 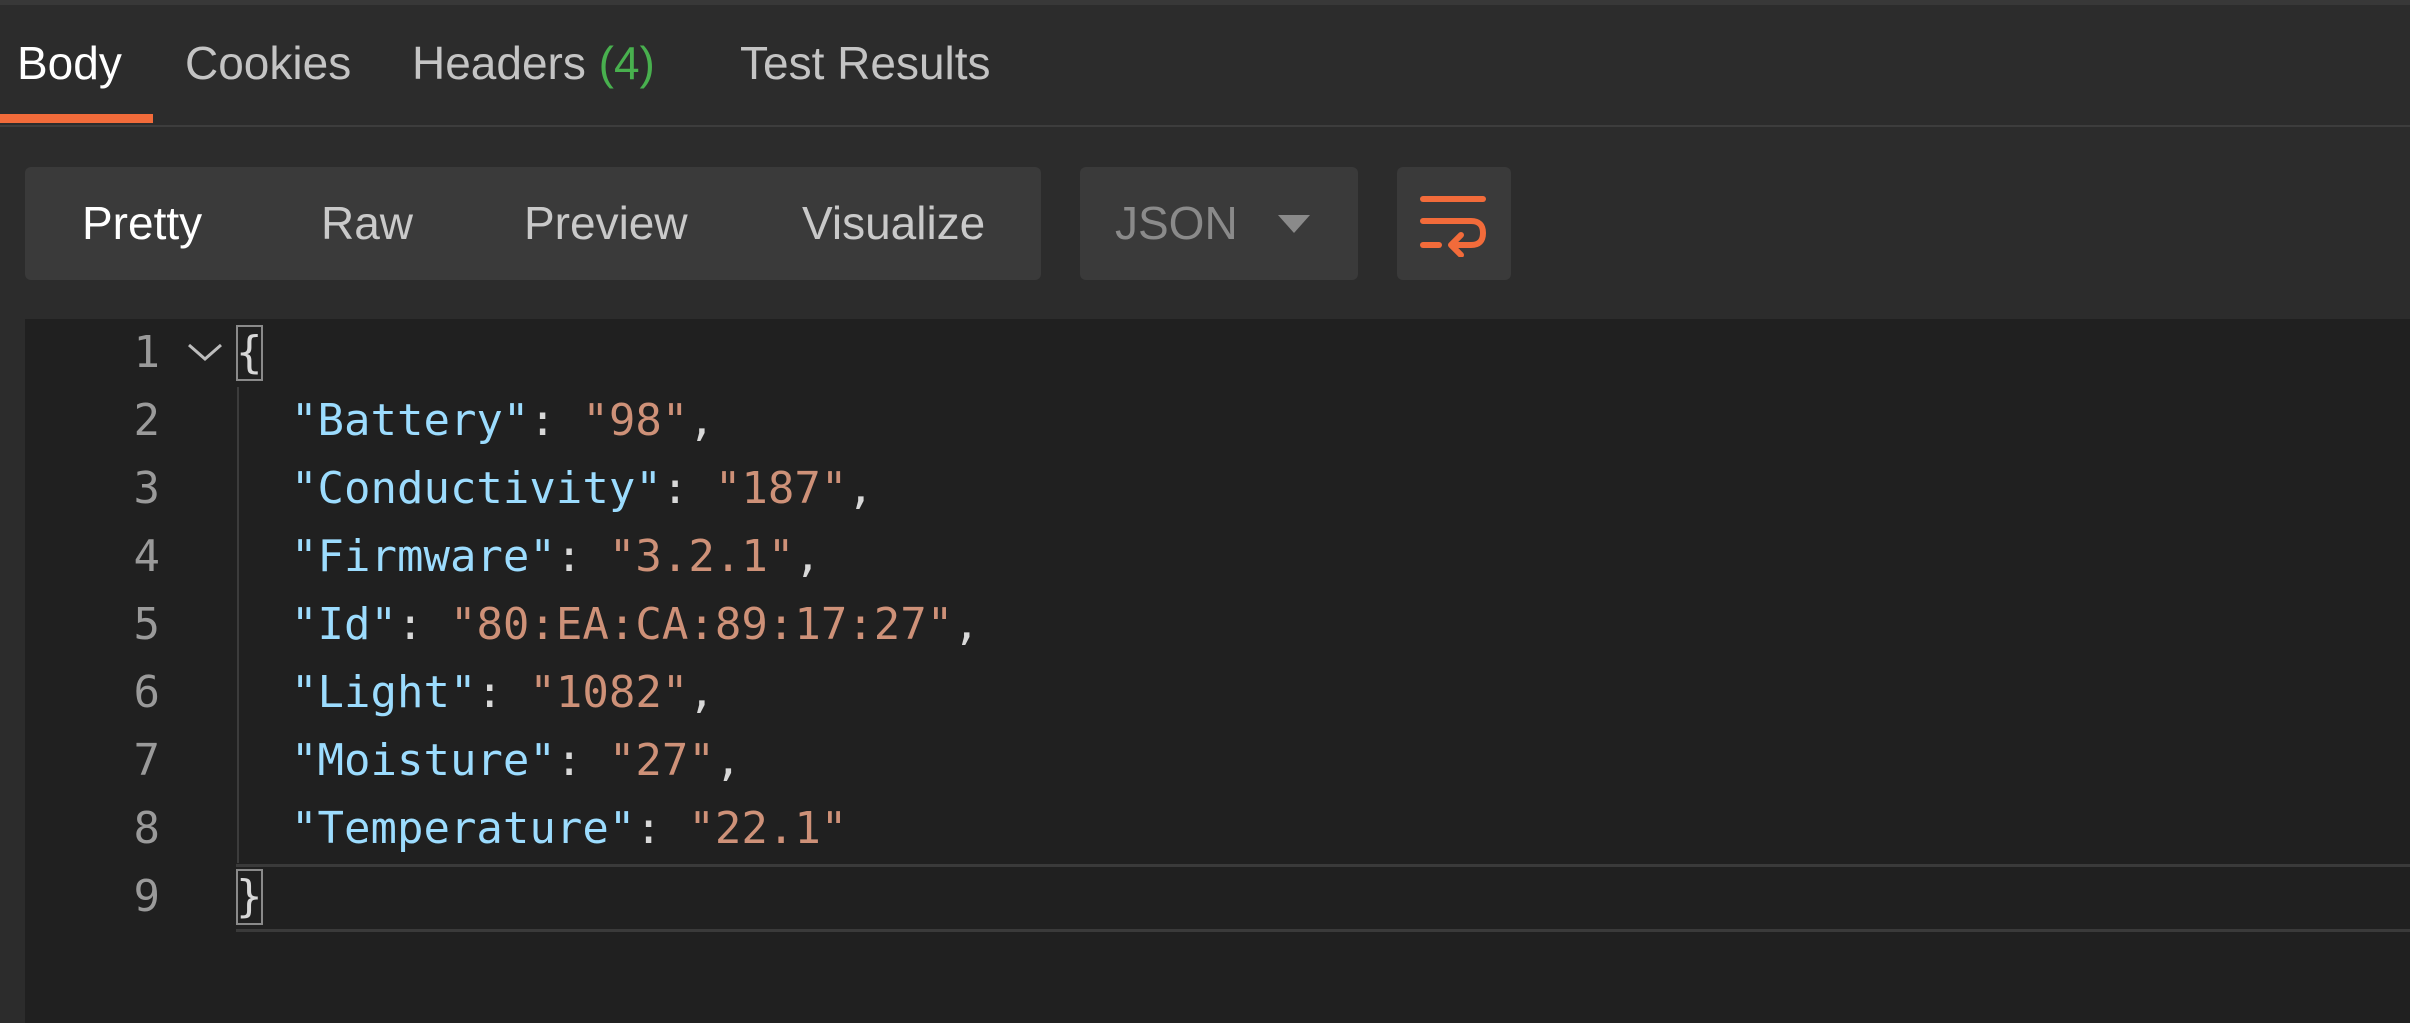 I want to click on line-number: 3, so click(x=147, y=488).